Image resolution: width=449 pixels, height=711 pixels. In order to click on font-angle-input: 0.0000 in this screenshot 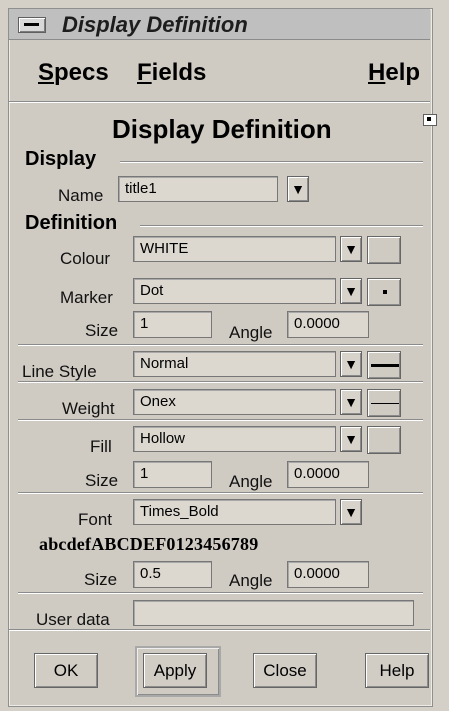, I will do `click(328, 574)`.